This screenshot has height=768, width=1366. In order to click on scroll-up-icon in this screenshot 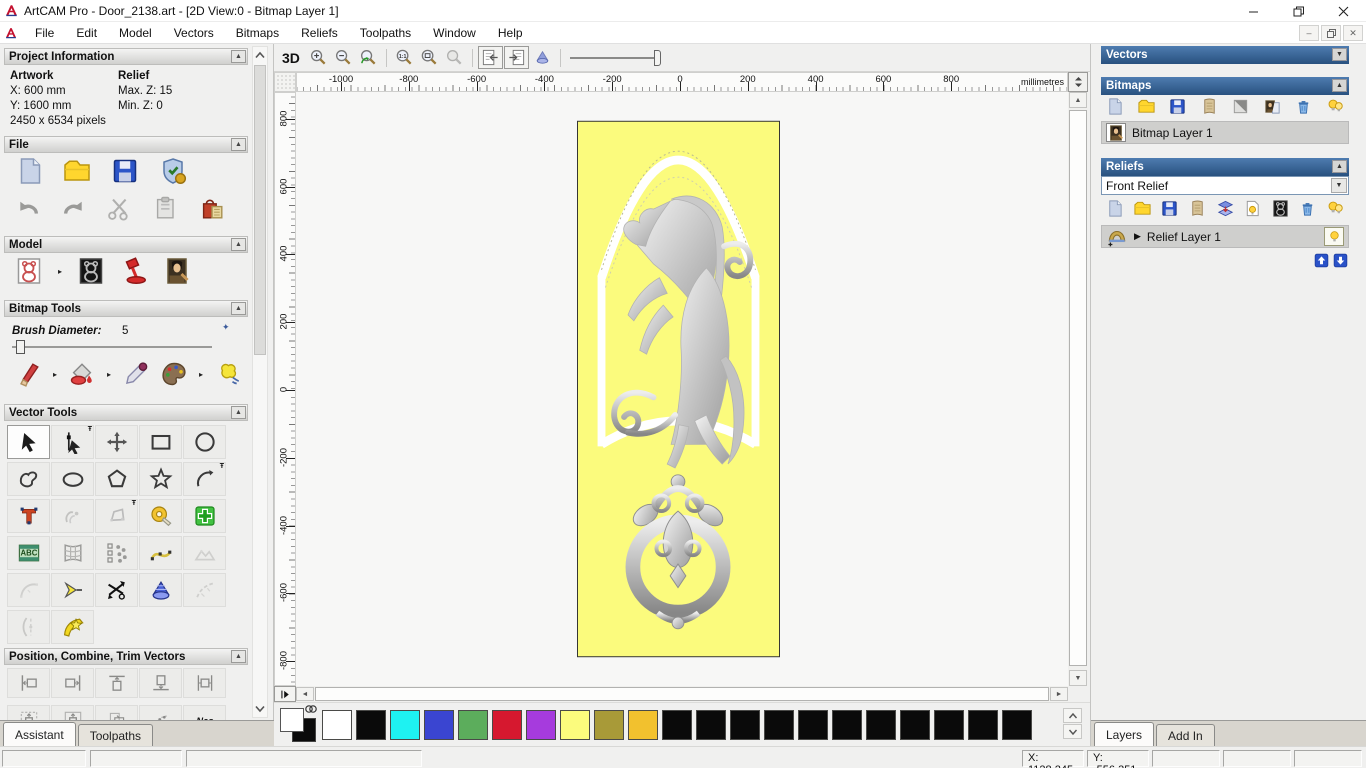, I will do `click(260, 55)`.